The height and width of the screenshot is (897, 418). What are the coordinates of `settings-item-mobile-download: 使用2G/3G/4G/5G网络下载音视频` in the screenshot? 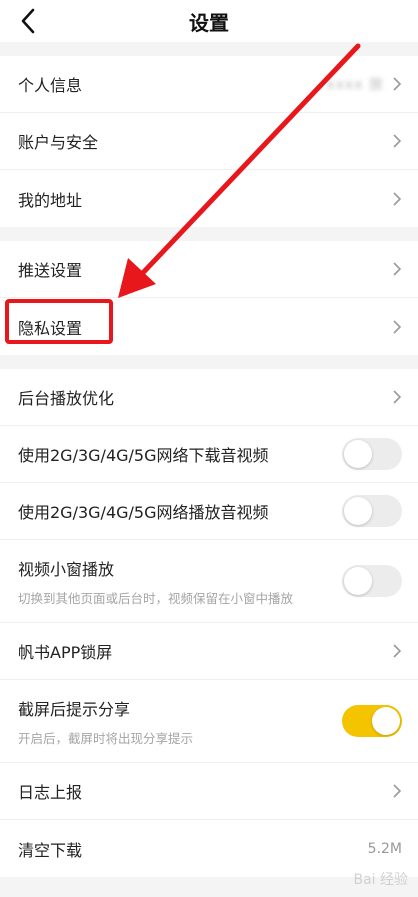 It's located at (209, 454).